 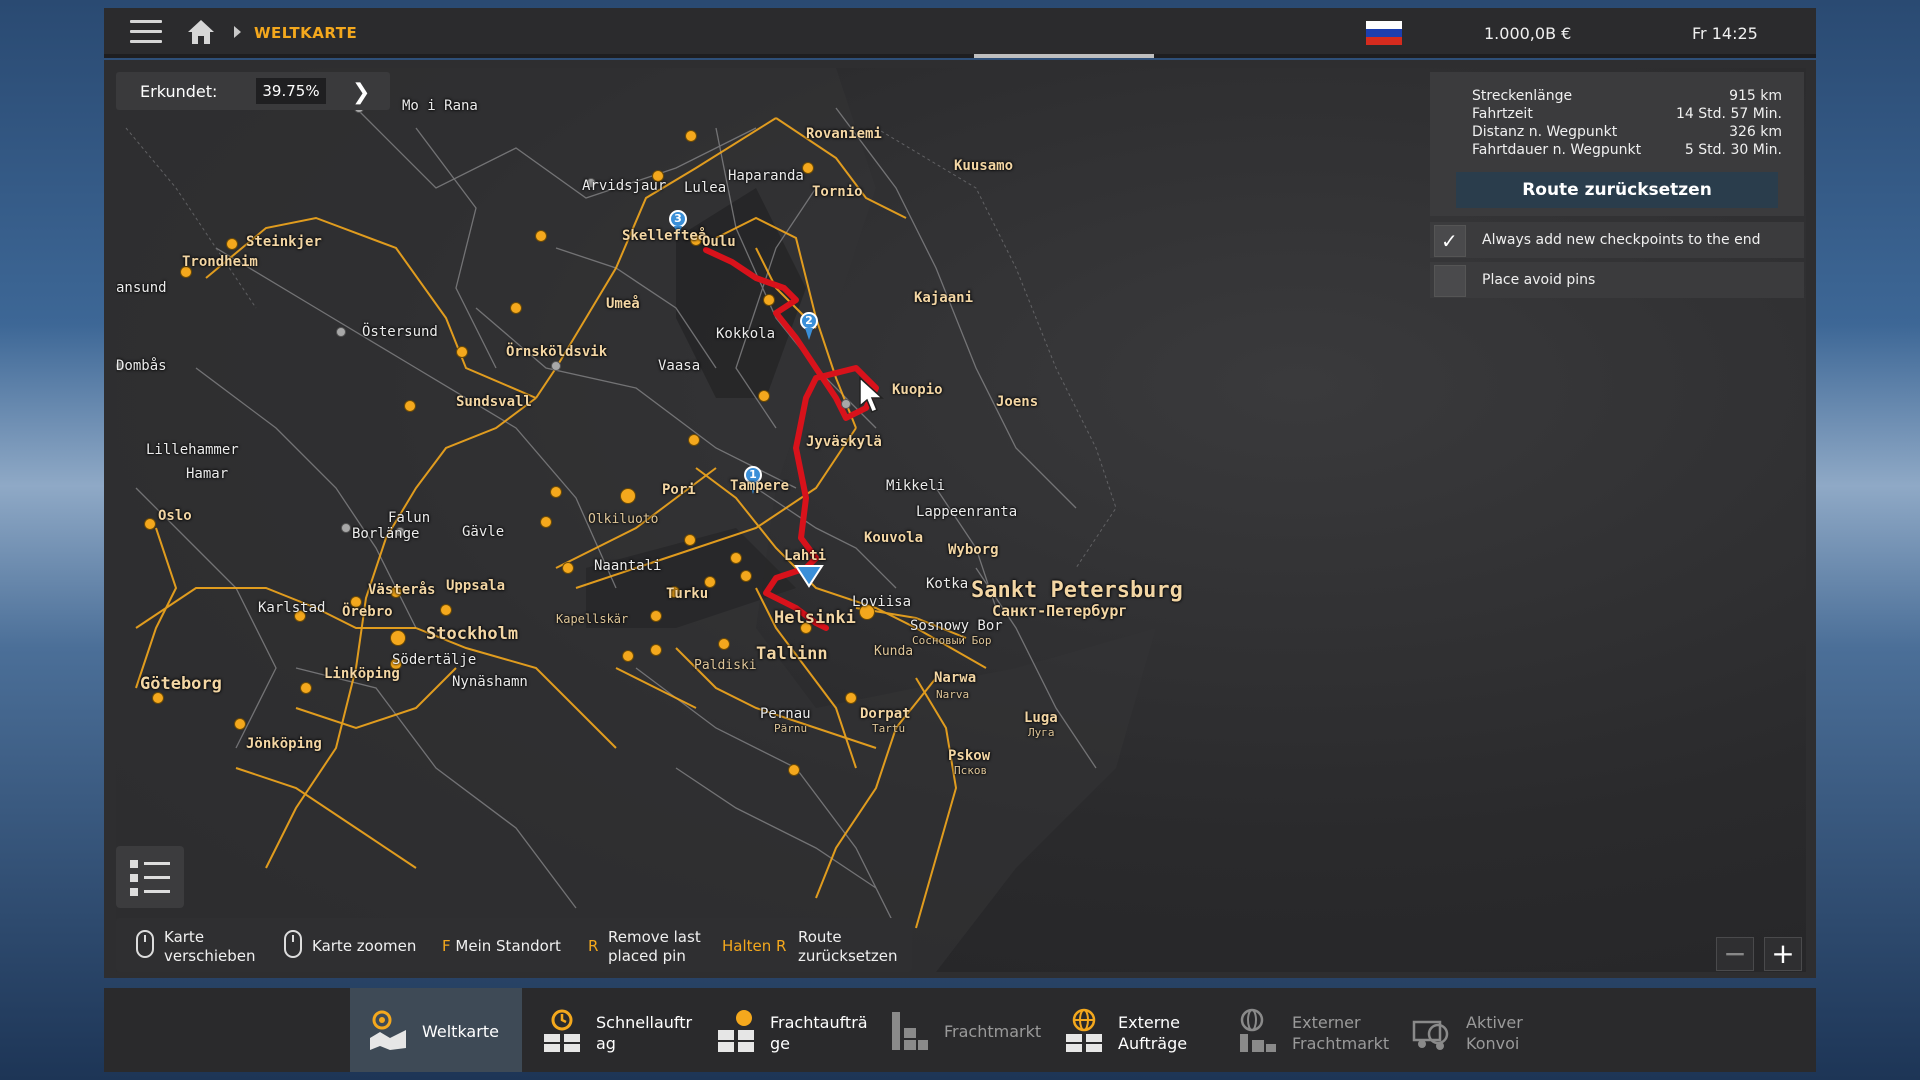 I want to click on city-label: Narwa, so click(x=955, y=678).